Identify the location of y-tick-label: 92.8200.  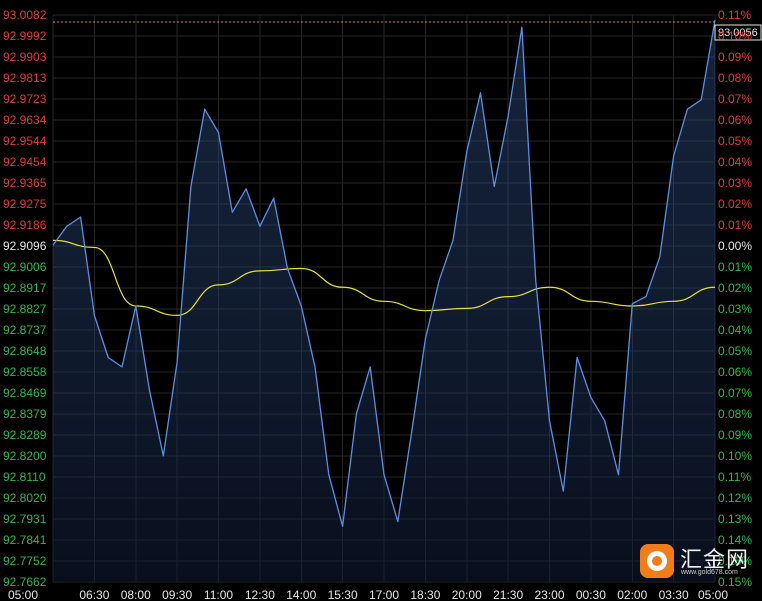
(25, 456).